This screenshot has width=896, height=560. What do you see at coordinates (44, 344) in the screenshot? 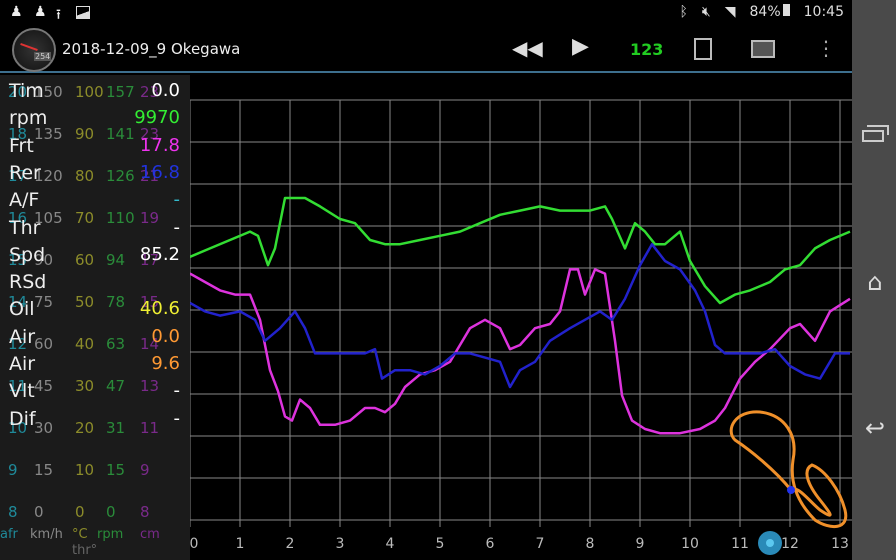
I see `scale-tick-kmh: 60` at bounding box center [44, 344].